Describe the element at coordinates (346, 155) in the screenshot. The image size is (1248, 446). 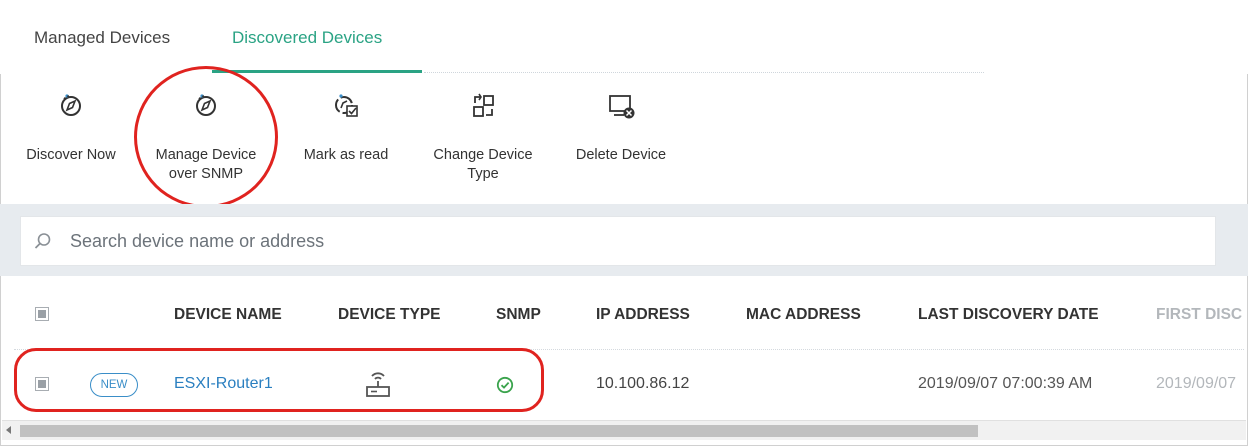
I see `mark-as-read-label: Mark as read` at that location.